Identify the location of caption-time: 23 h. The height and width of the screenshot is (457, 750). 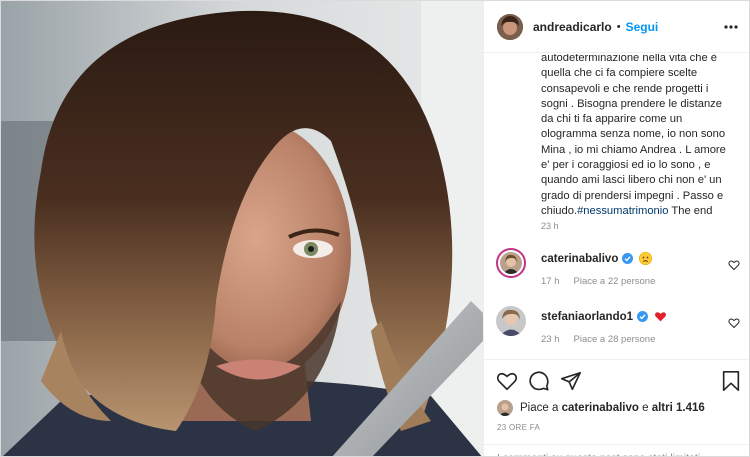
(550, 226).